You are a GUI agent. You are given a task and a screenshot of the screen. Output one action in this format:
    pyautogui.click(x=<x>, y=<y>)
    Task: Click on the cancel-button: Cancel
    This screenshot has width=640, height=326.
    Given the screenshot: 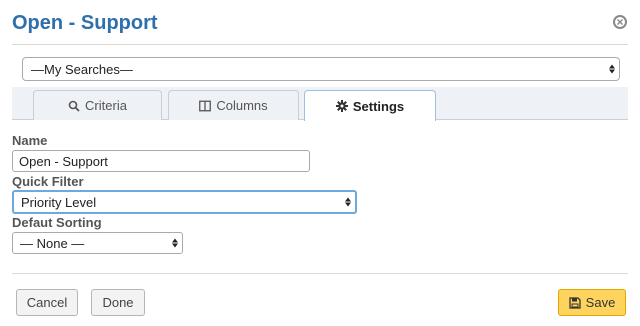 What is the action you would take?
    pyautogui.click(x=47, y=302)
    